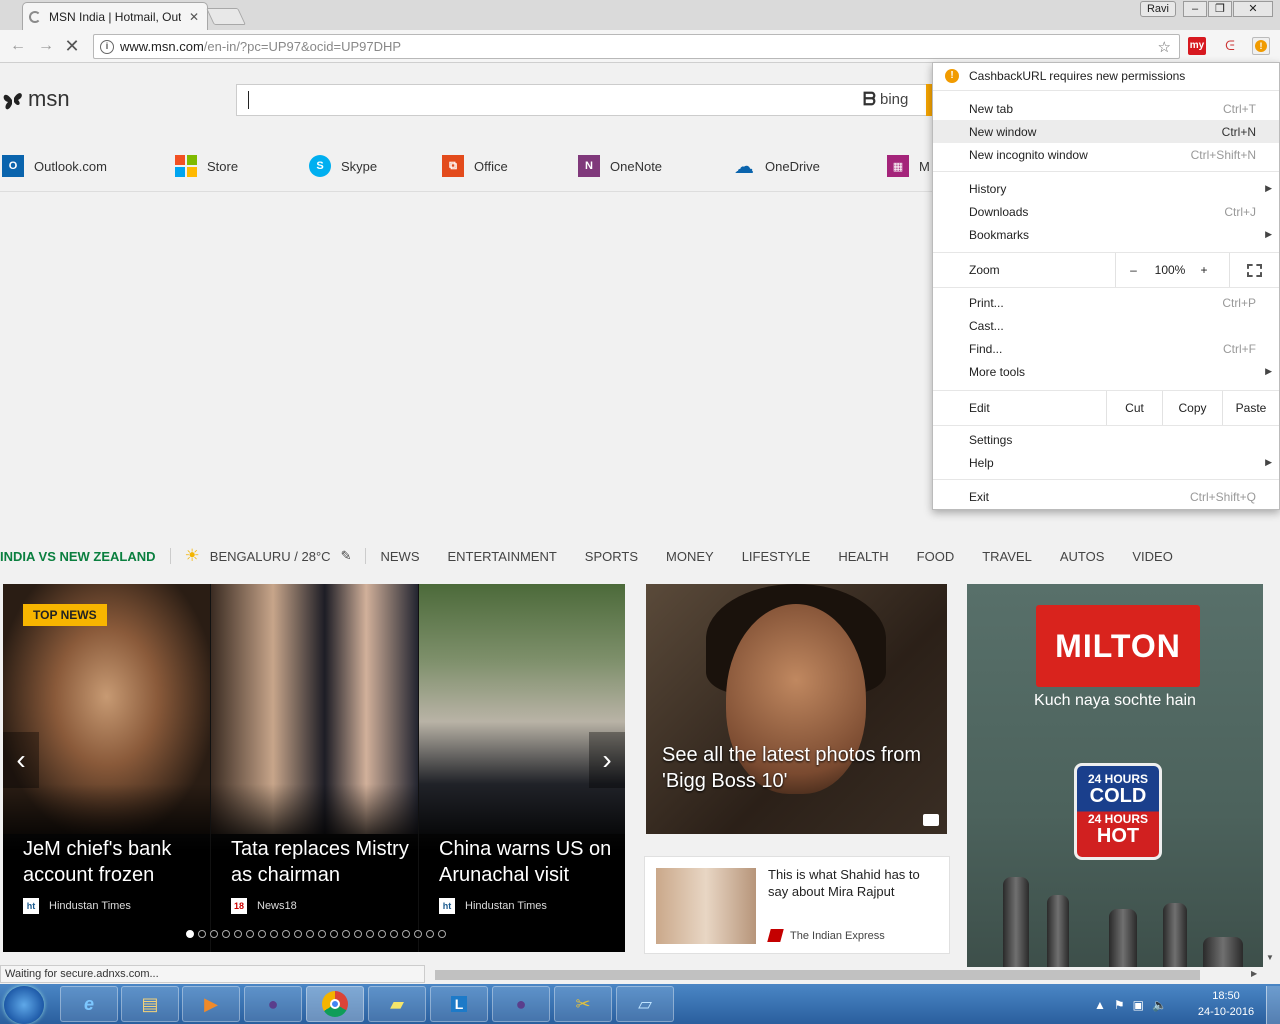 Image resolution: width=1280 pixels, height=1024 pixels. Describe the element at coordinates (1106, 154) in the screenshot. I see `menu-item-new-incognito-window: New incognito window Ctrl+Shift+N` at that location.